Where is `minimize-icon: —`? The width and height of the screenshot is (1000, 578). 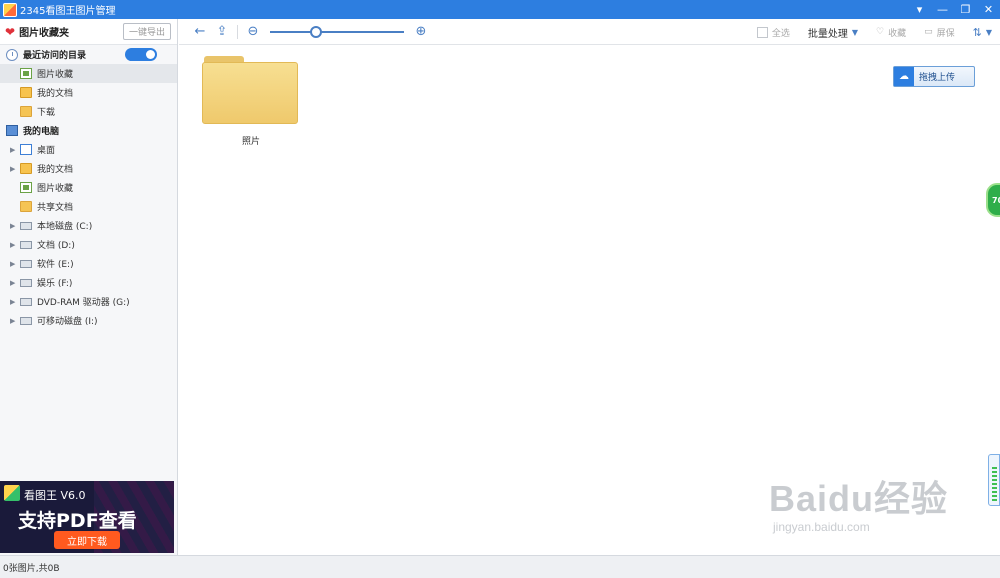
minimize-icon: — is located at coordinates (942, 9).